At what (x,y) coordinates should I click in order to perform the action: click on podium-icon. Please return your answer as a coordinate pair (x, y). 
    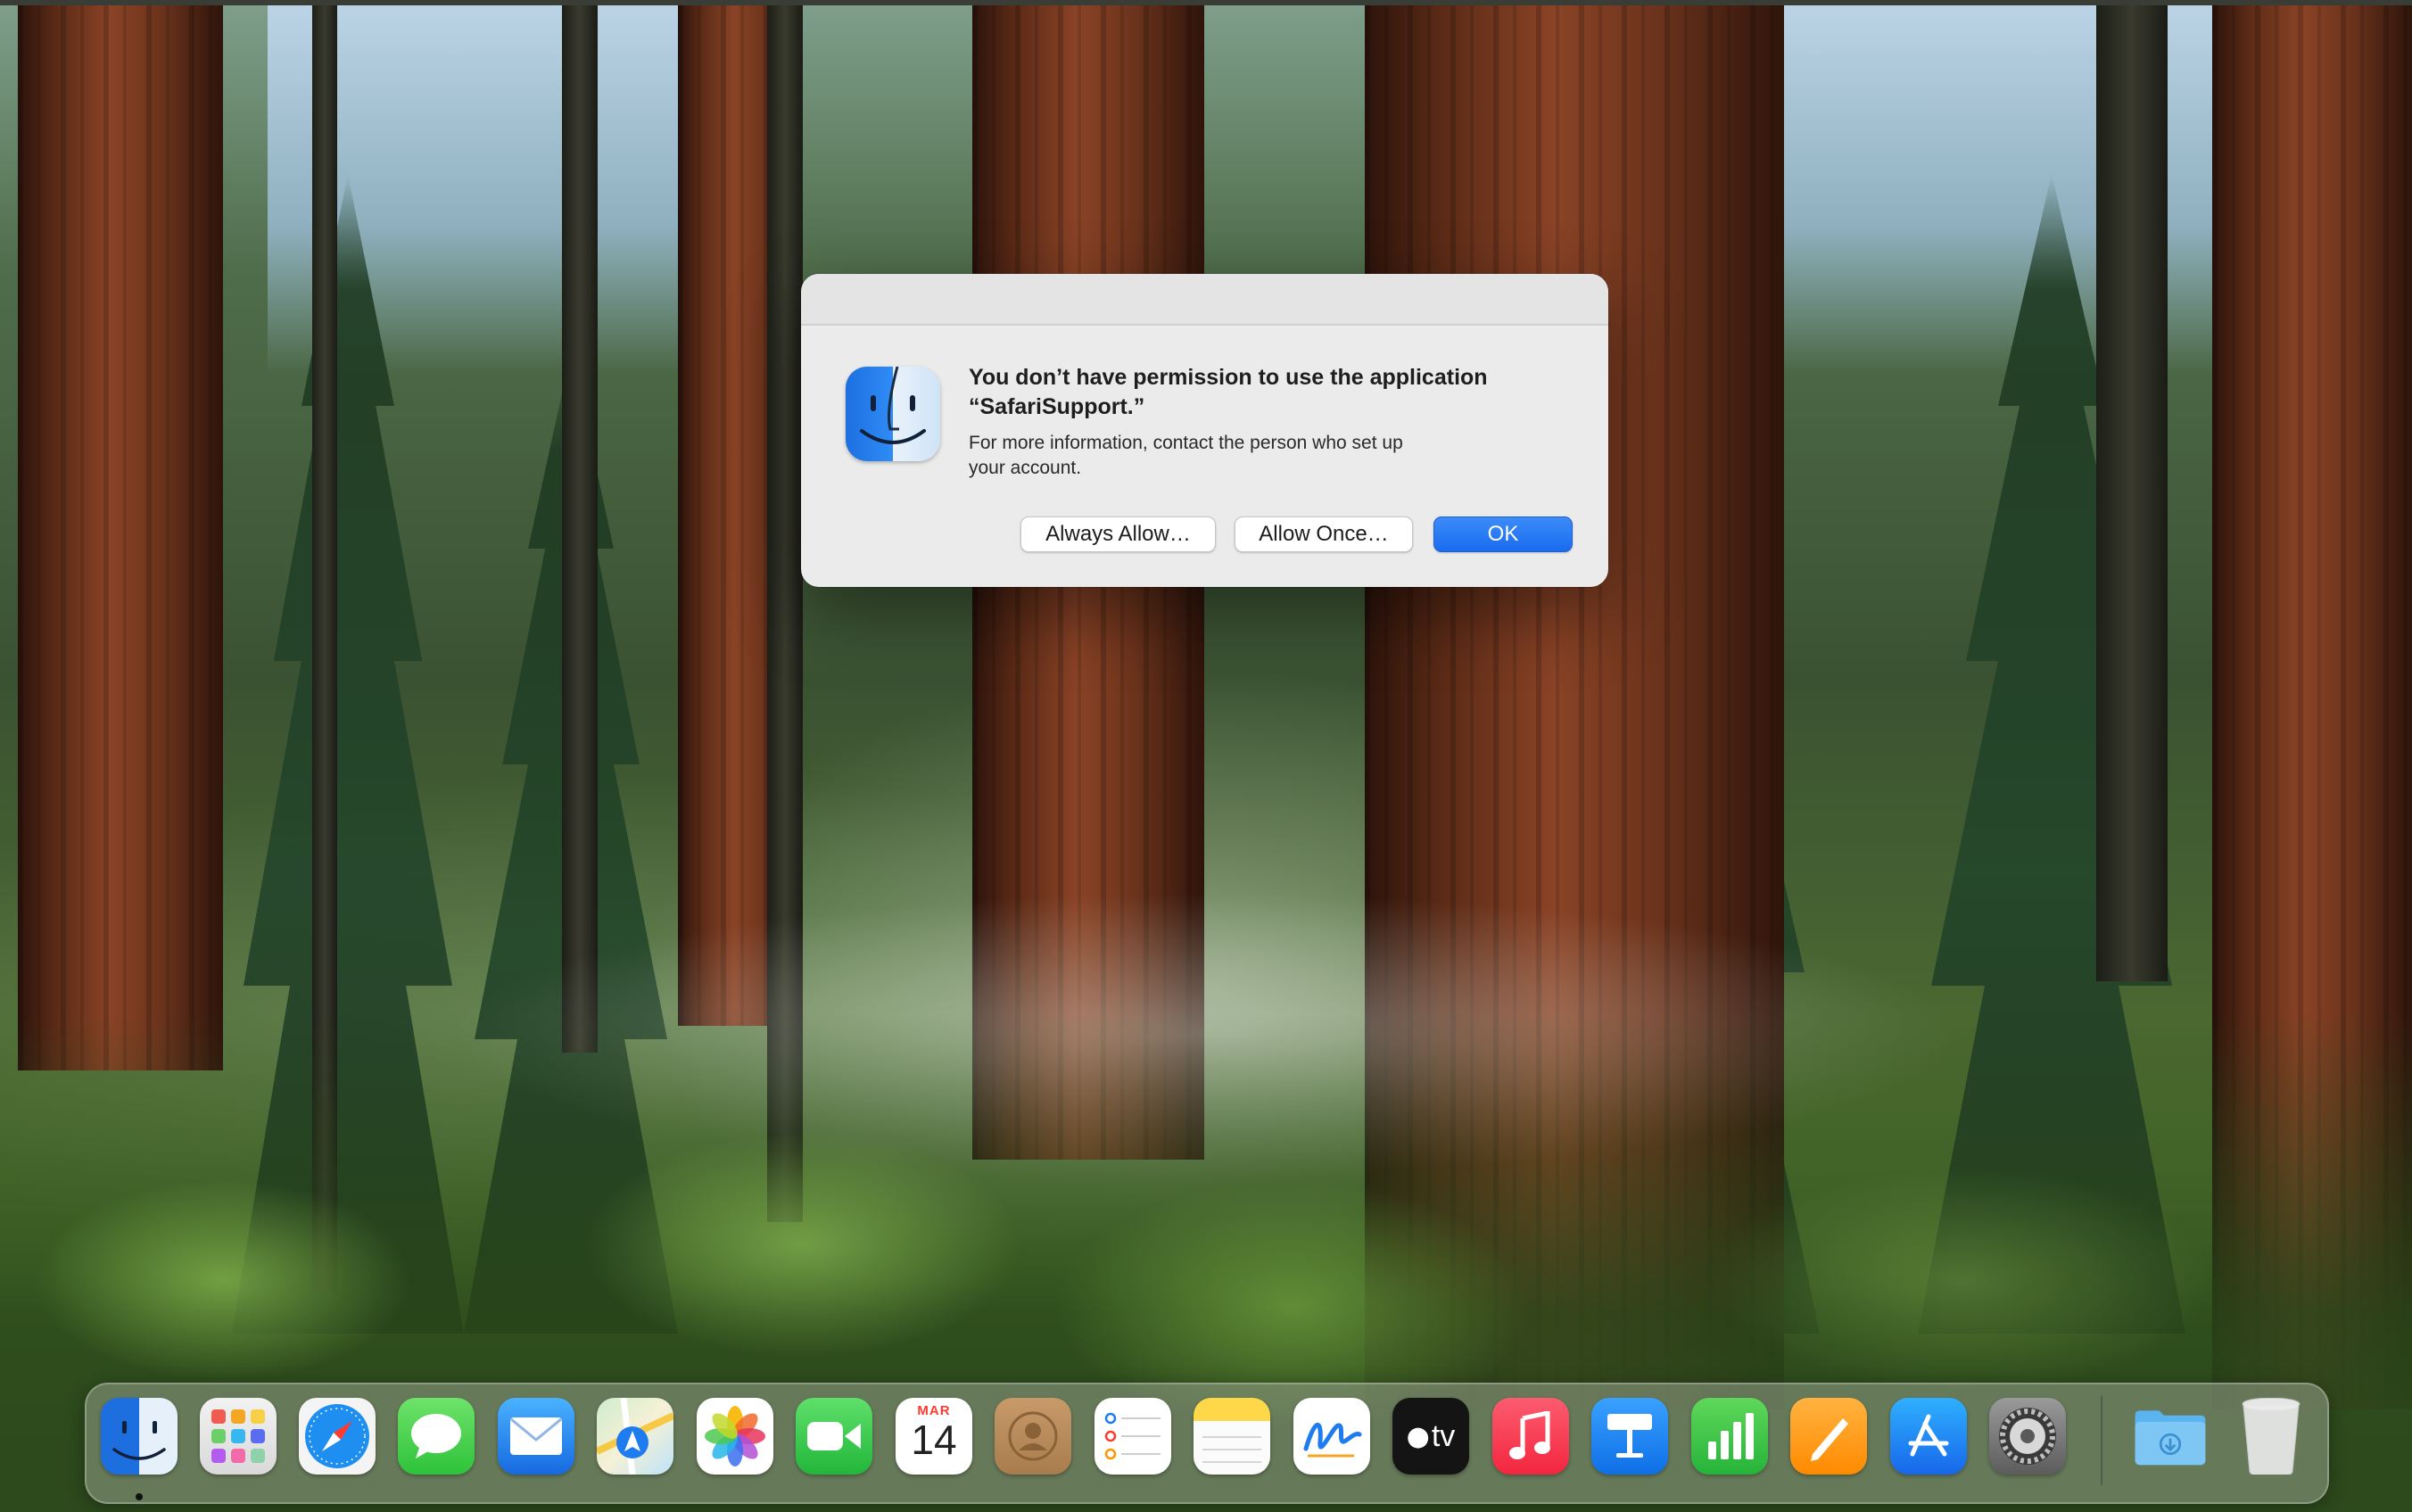
    Looking at the image, I should click on (1629, 1436).